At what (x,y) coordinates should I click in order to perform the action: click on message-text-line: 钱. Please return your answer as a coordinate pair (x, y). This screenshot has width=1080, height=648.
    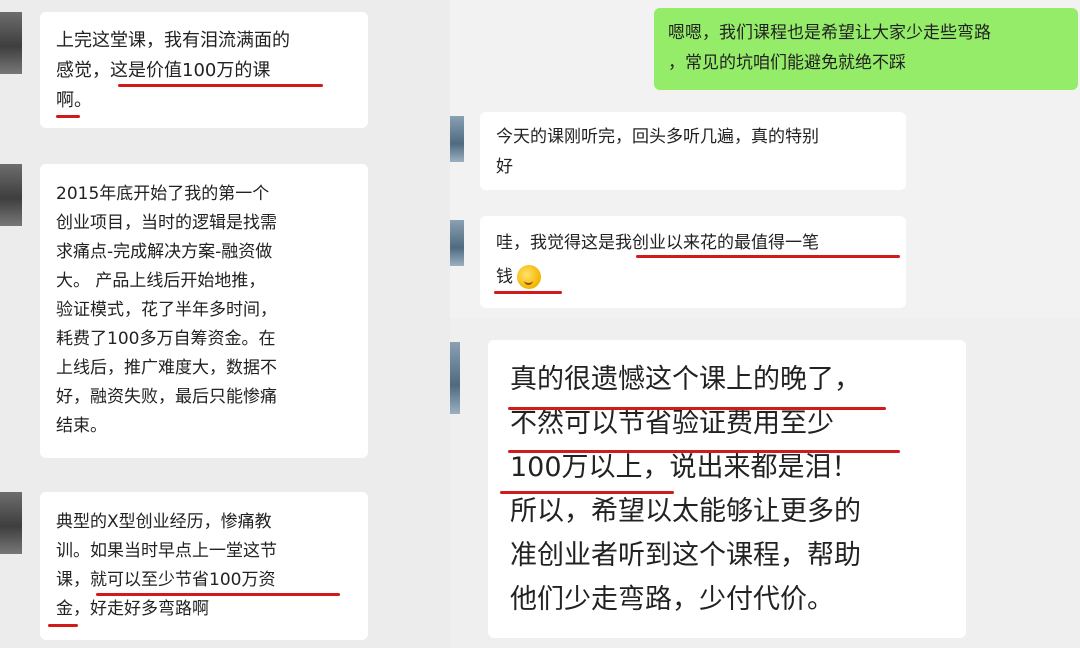
    Looking at the image, I should click on (504, 277).